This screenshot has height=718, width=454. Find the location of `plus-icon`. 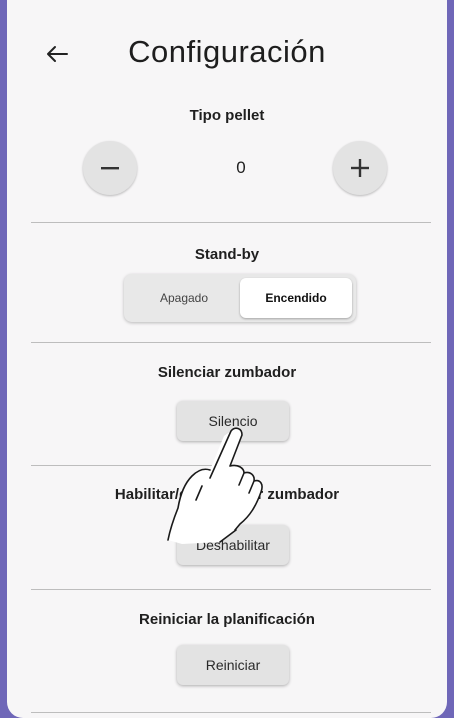

plus-icon is located at coordinates (360, 168).